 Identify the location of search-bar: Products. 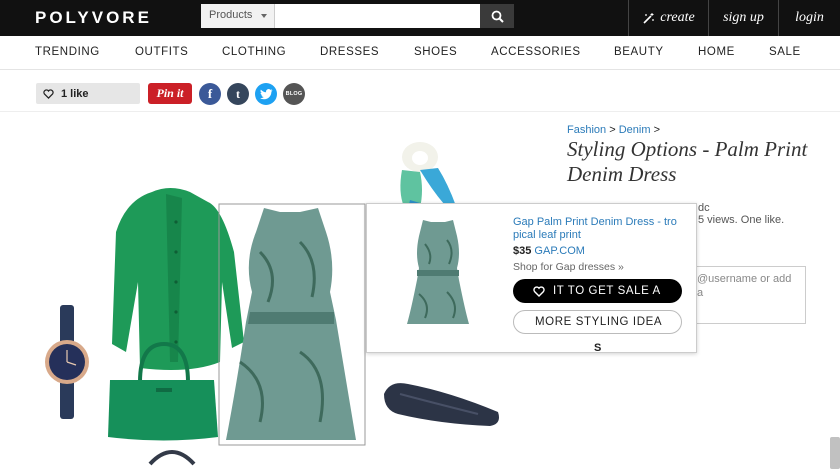
(357, 16).